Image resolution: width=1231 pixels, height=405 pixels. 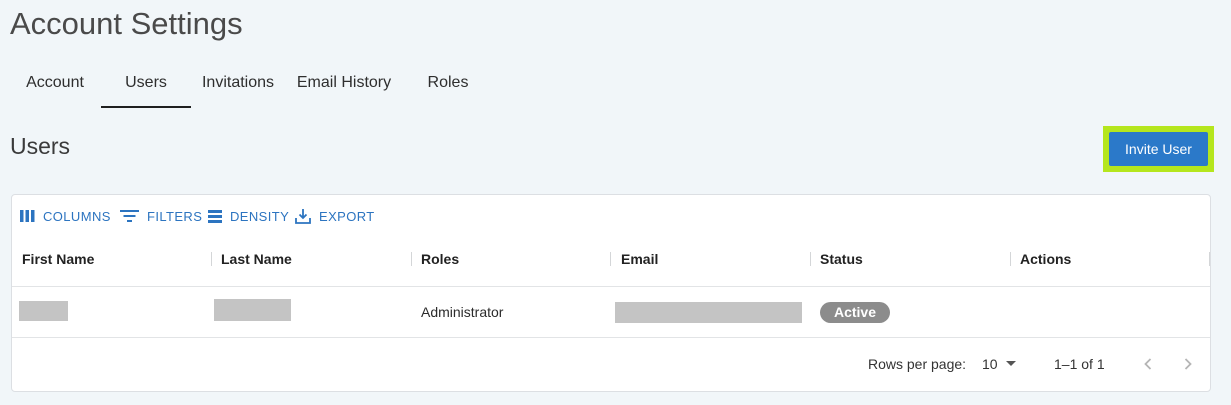 I want to click on filter-icon, so click(x=129, y=216).